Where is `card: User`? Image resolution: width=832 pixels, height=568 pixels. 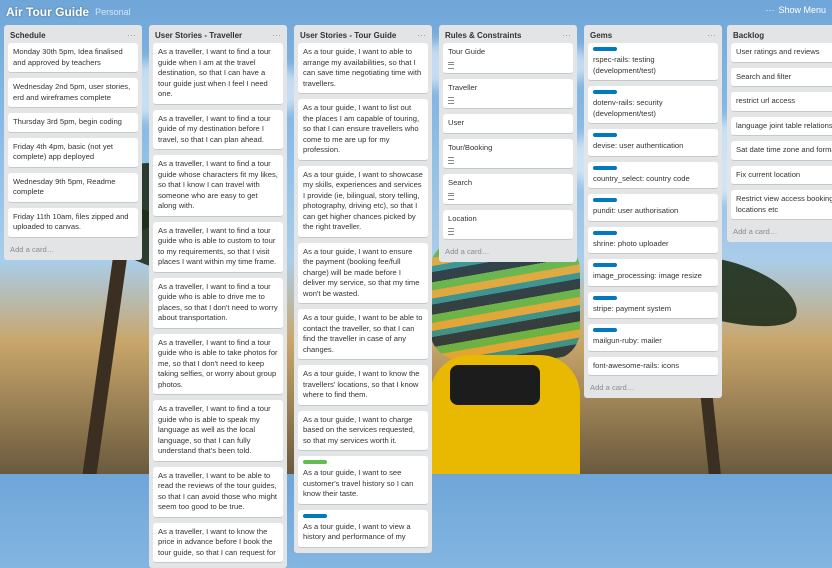 card: User is located at coordinates (508, 124).